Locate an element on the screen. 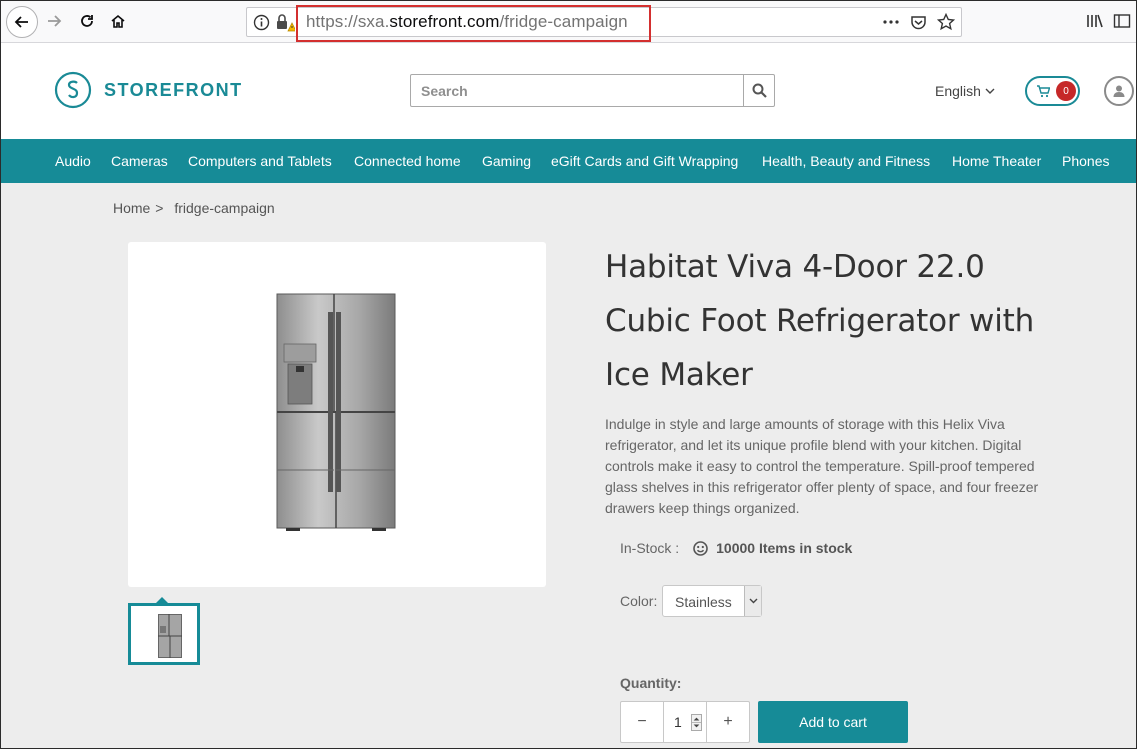 Image resolution: width=1137 pixels, height=749 pixels. reload-button is located at coordinates (87, 21).